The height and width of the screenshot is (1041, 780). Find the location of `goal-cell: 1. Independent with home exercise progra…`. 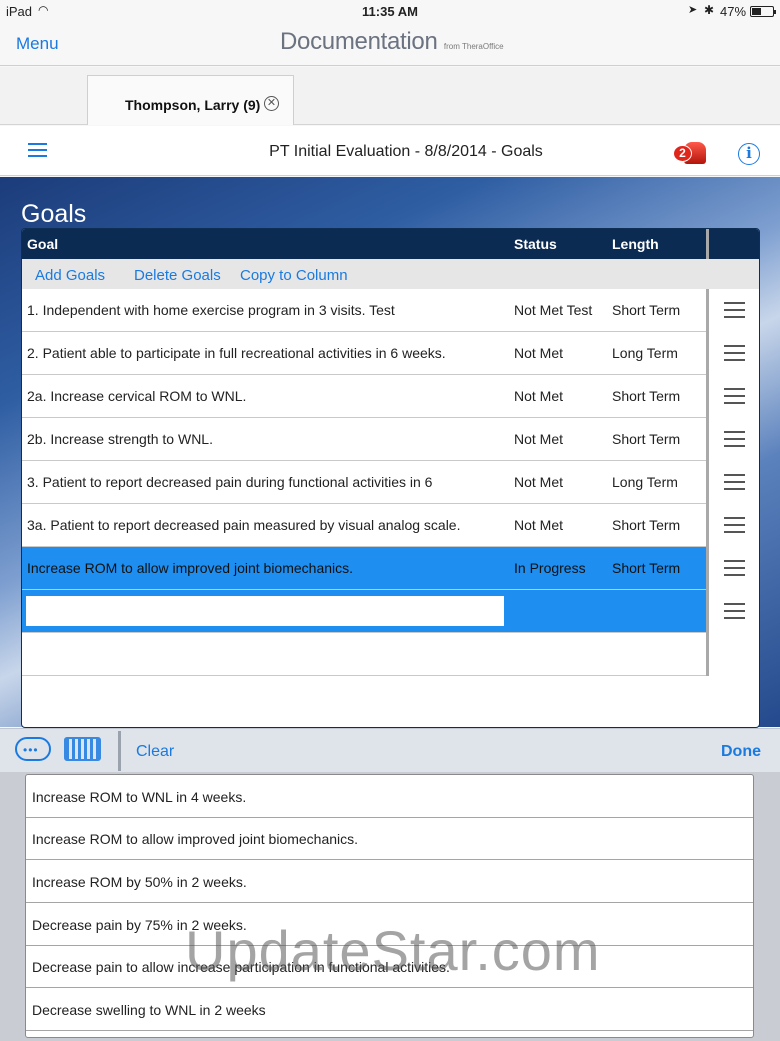

goal-cell: 1. Independent with home exercise progra… is located at coordinates (211, 310).